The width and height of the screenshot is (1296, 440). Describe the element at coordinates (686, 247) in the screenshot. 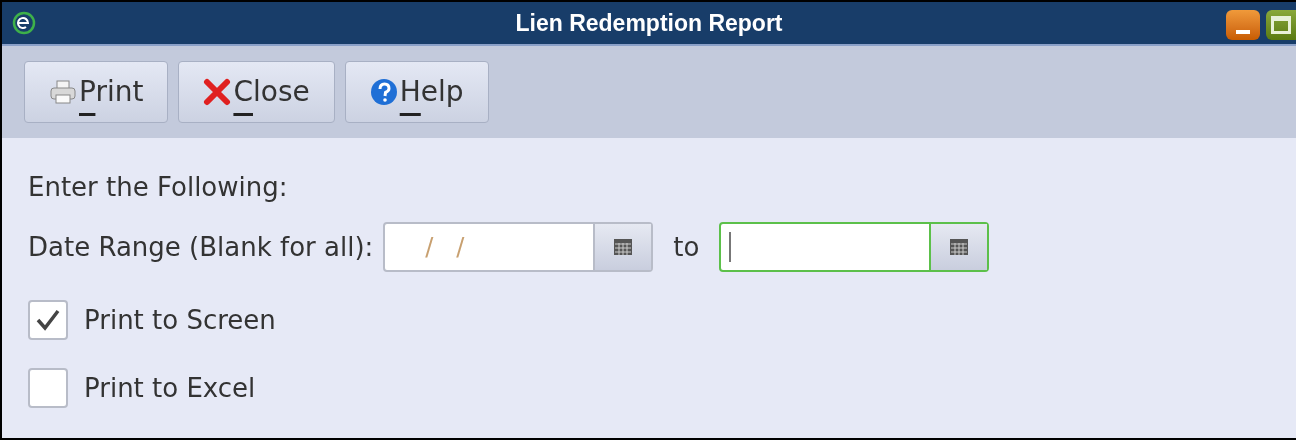

I see `range-separator: to` at that location.